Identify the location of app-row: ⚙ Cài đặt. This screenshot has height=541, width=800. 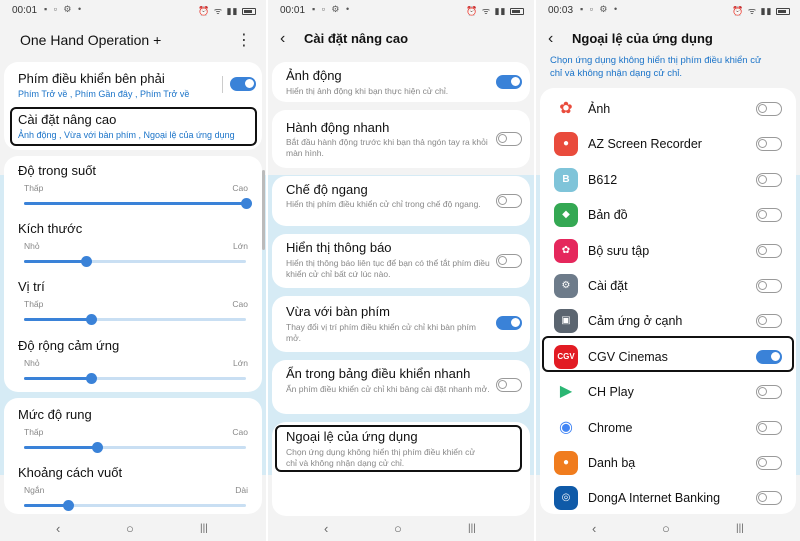
(668, 286).